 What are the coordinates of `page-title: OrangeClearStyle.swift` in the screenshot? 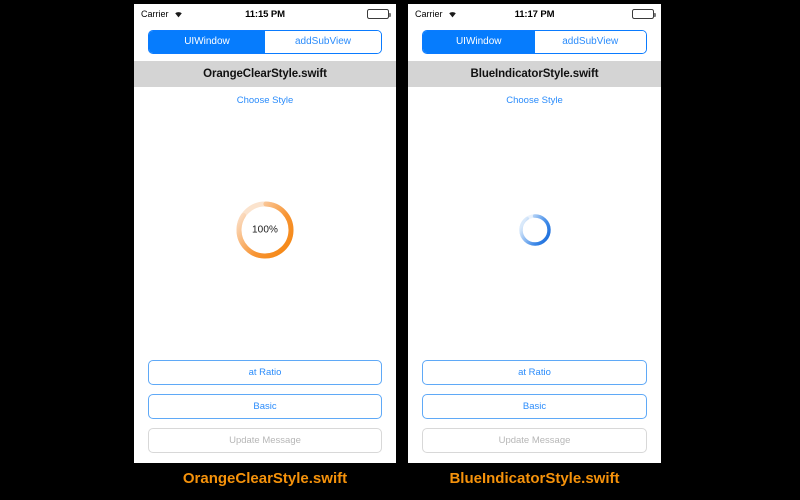 It's located at (265, 74).